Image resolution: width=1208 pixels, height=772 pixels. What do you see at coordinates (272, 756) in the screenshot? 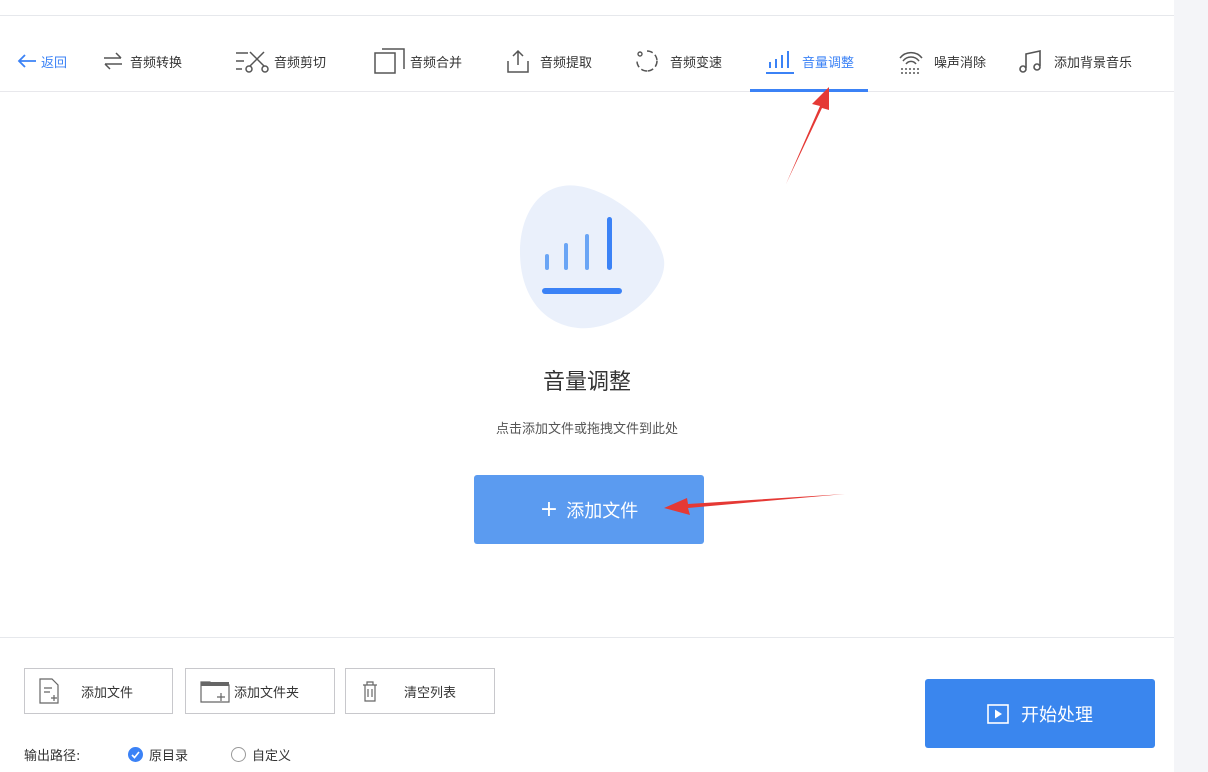
I see `radio-custom-label: 自定义` at bounding box center [272, 756].